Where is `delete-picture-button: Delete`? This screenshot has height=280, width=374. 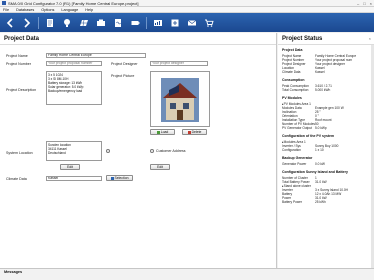 delete-picture-button: Delete is located at coordinates (194, 132).